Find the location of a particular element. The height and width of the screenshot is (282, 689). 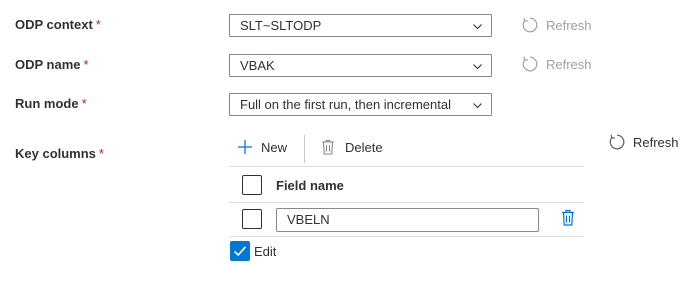

select-all-checkbox is located at coordinates (252, 185).